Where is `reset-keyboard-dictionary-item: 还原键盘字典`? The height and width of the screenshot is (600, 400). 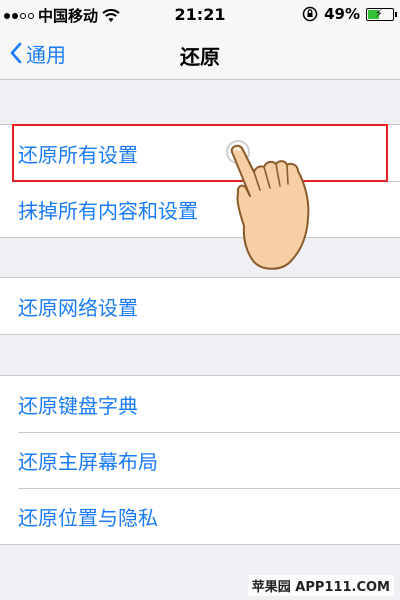 reset-keyboard-dictionary-item: 还原键盘字典 is located at coordinates (200, 404).